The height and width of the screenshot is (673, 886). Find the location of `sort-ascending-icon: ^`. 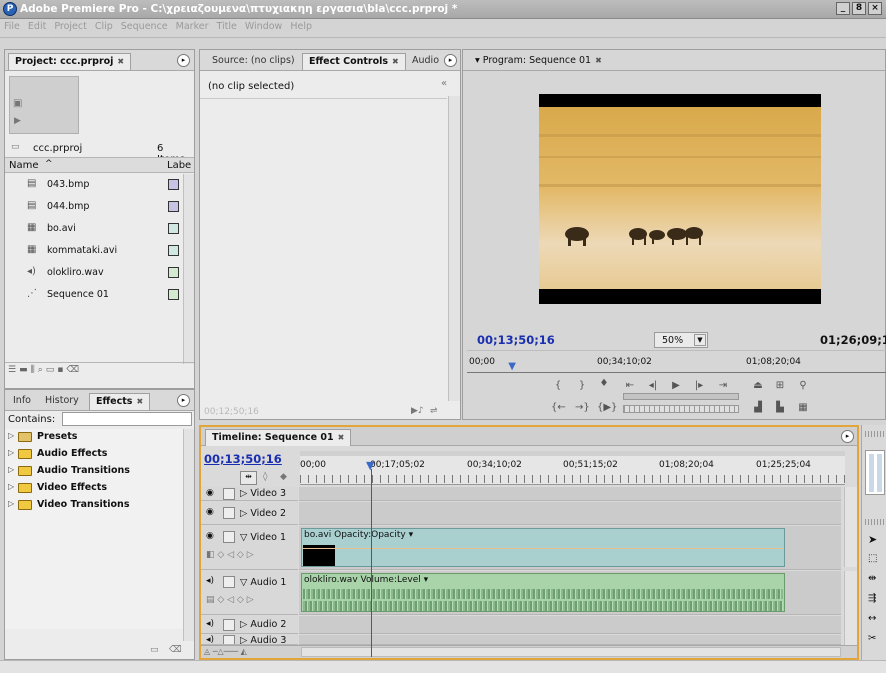

sort-ascending-icon: ^ is located at coordinates (49, 164).